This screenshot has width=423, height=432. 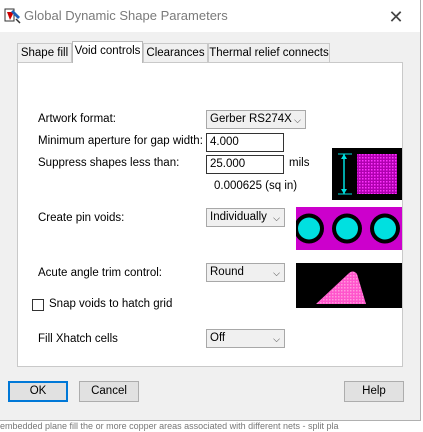 I want to click on app-shape-icon, so click(x=12, y=16).